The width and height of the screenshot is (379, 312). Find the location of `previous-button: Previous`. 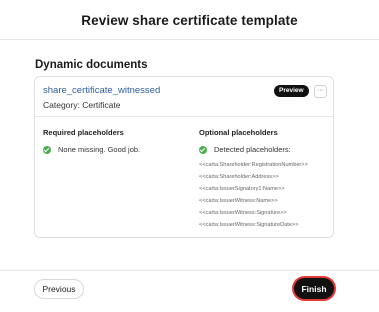

previous-button: Previous is located at coordinates (59, 289).